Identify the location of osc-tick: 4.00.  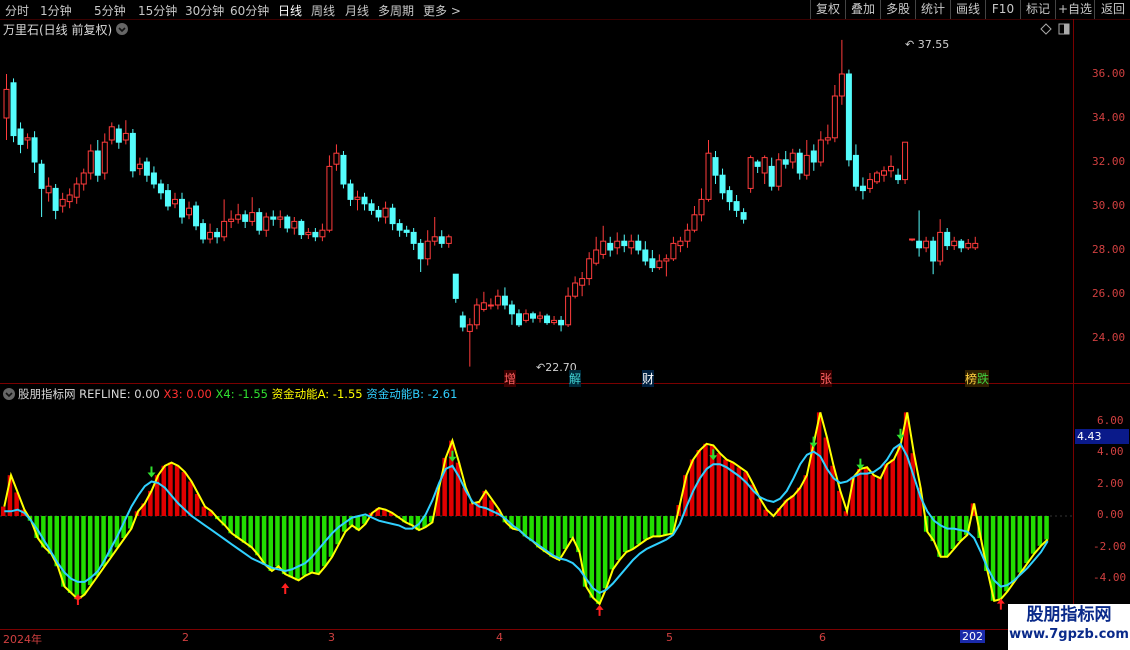
(1110, 451).